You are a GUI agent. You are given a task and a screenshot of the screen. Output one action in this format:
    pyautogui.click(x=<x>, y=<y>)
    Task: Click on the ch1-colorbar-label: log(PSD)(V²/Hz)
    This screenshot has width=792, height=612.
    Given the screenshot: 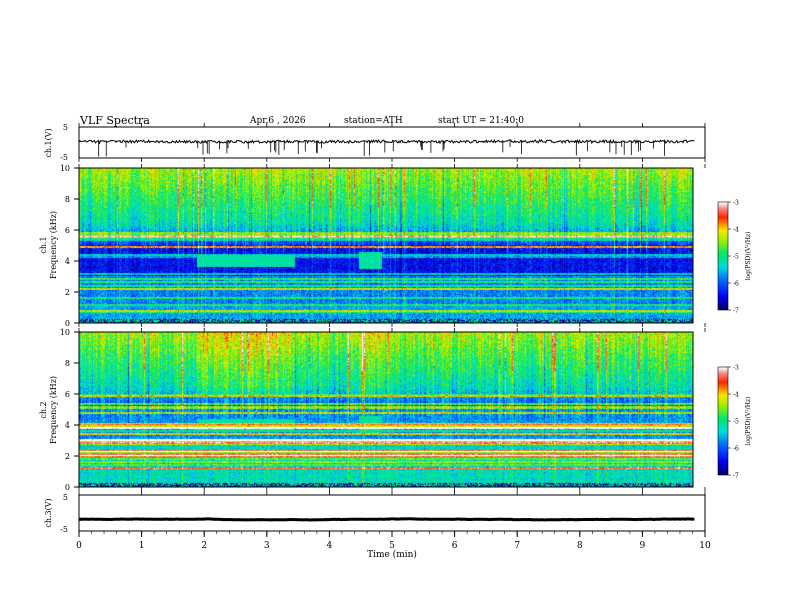 What is the action you would take?
    pyautogui.click(x=748, y=256)
    